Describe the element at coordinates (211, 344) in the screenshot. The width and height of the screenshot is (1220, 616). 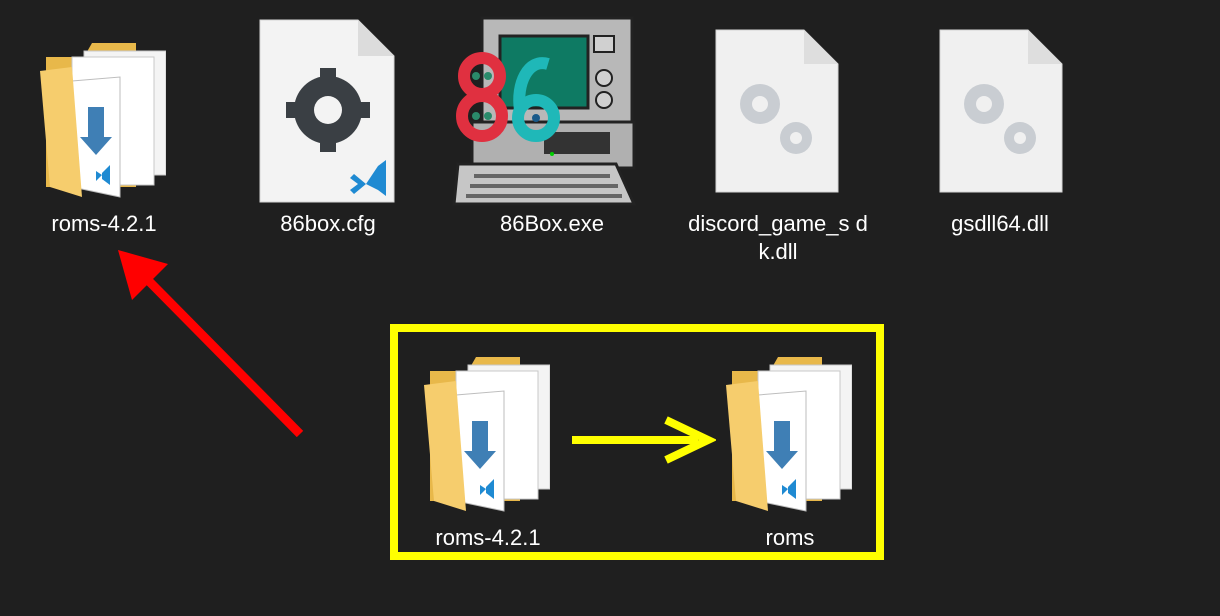
I see `pointer-arrow` at that location.